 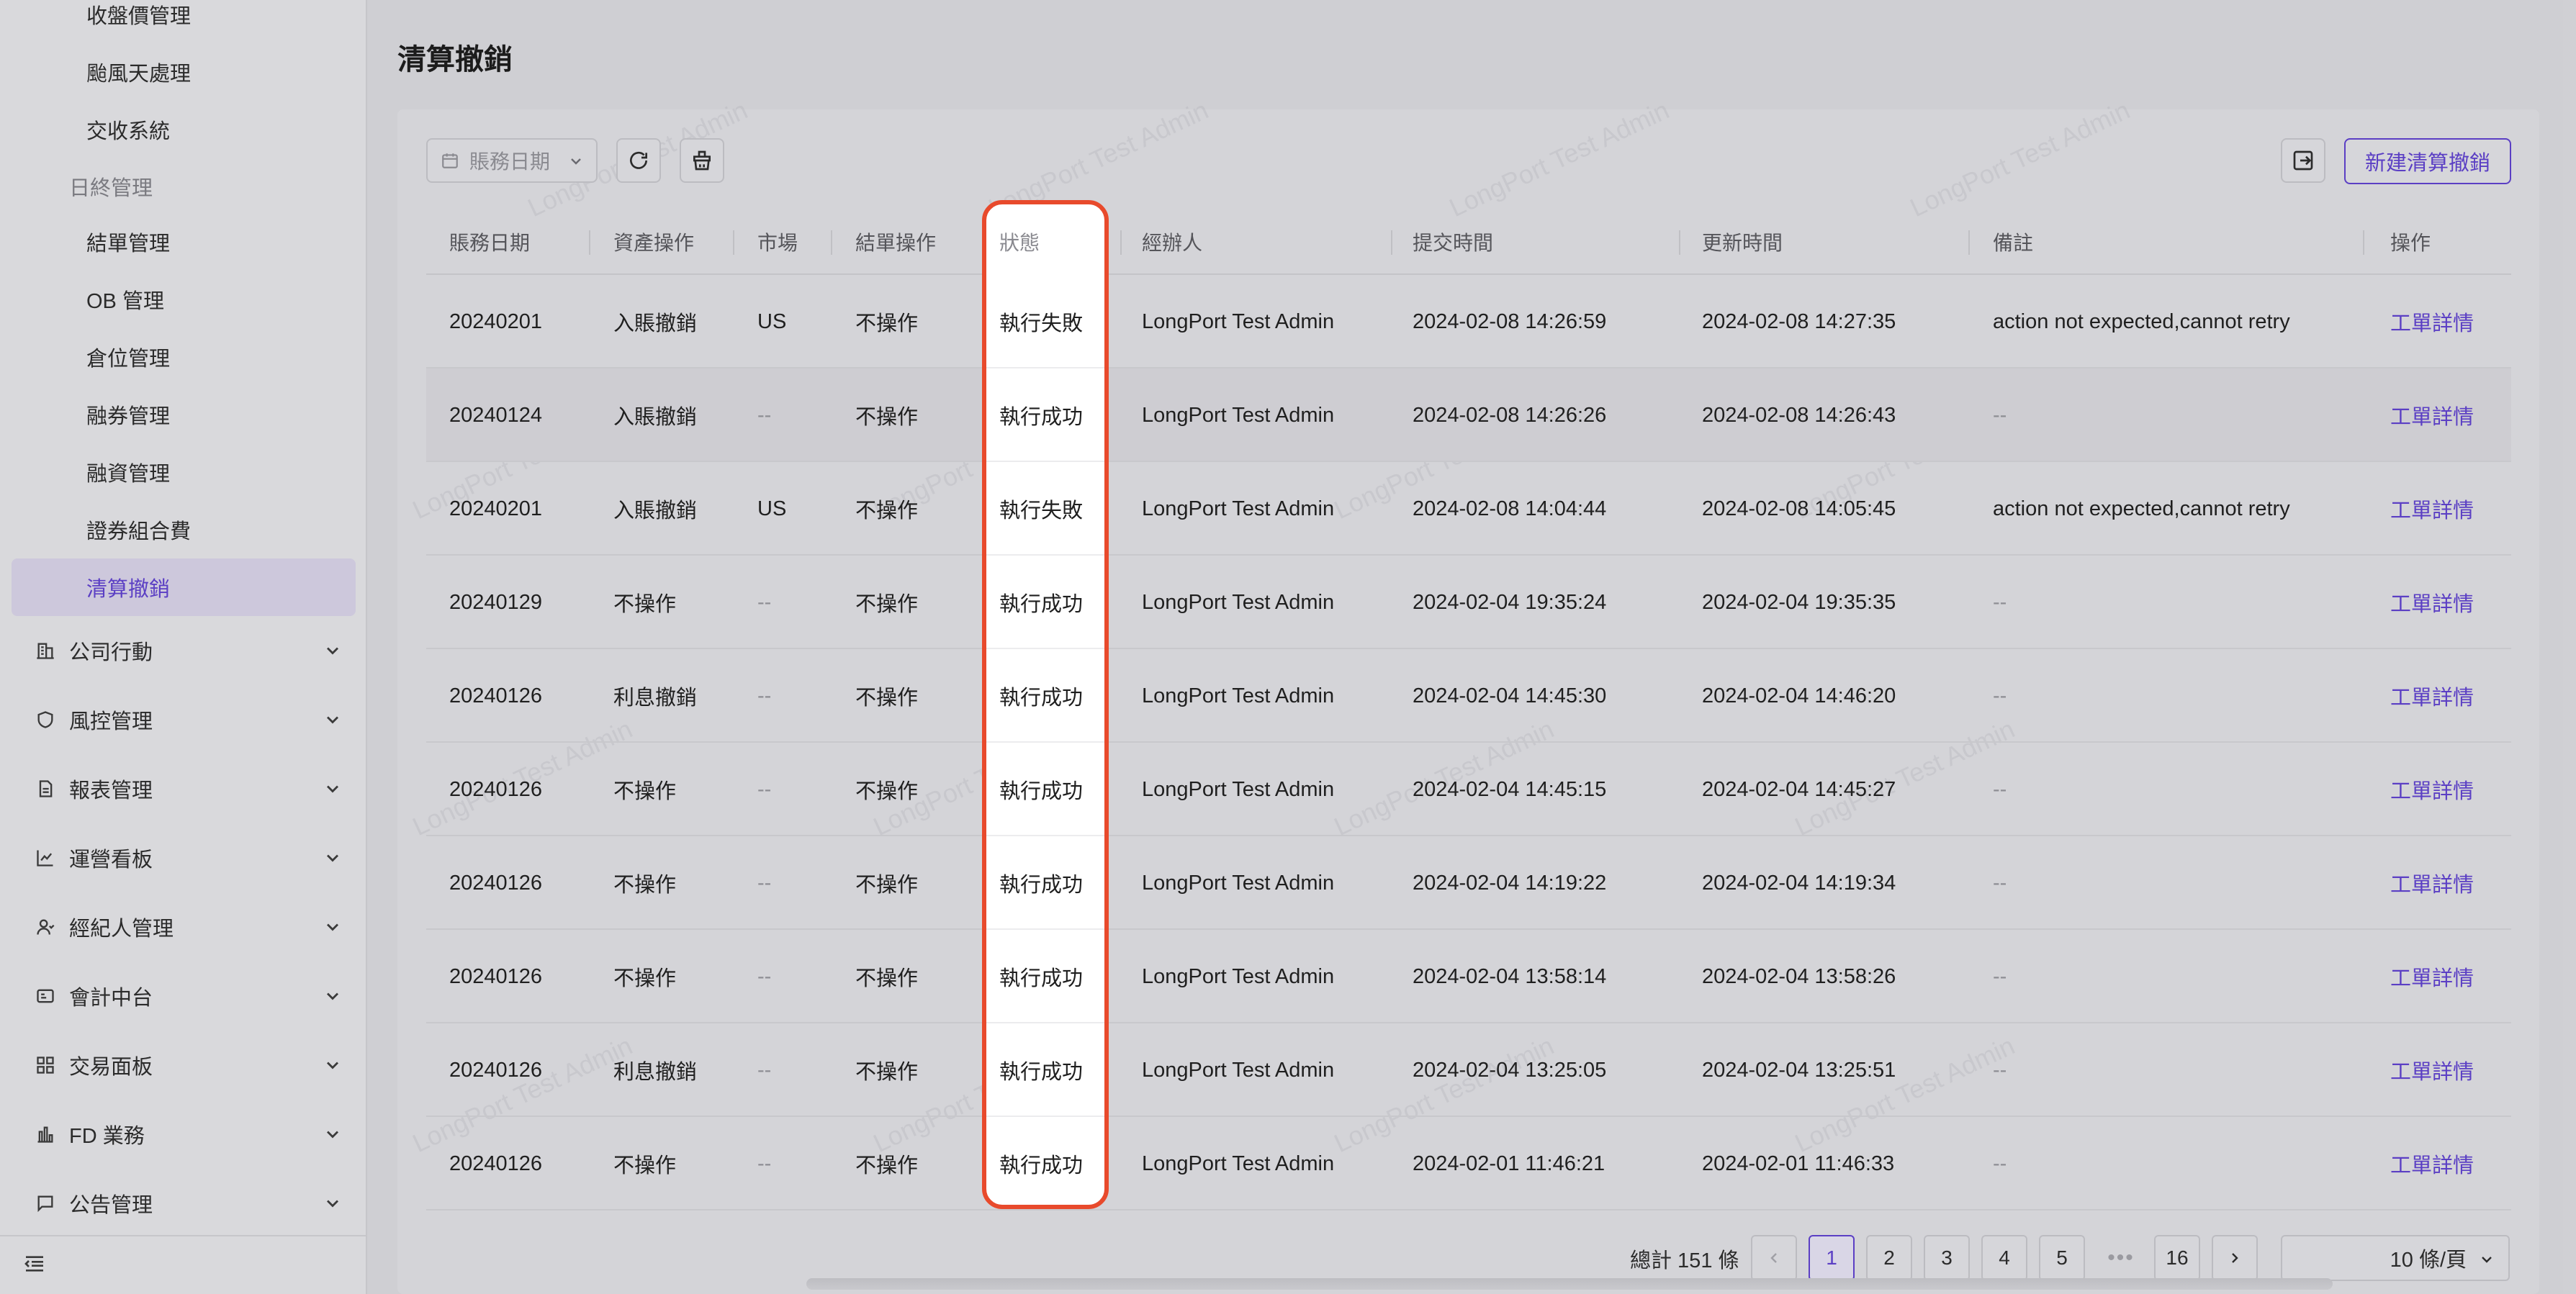 I want to click on cell-market: US, so click(x=772, y=321).